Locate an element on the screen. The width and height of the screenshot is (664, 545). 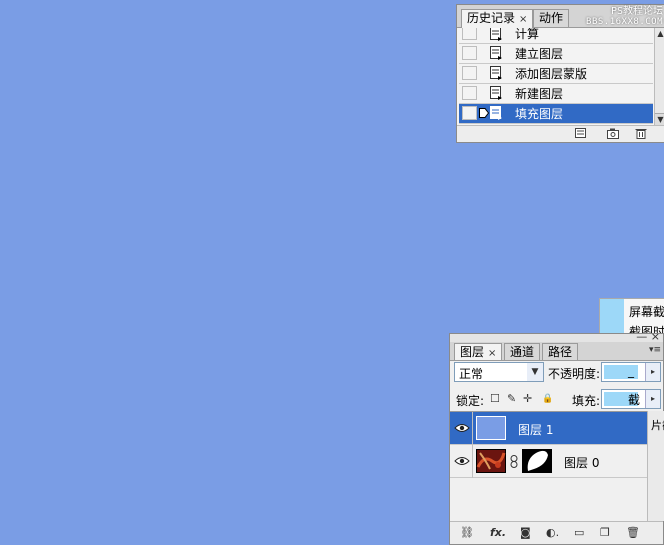
layer-style-fx-icon: fx. is located at coordinates (498, 532).